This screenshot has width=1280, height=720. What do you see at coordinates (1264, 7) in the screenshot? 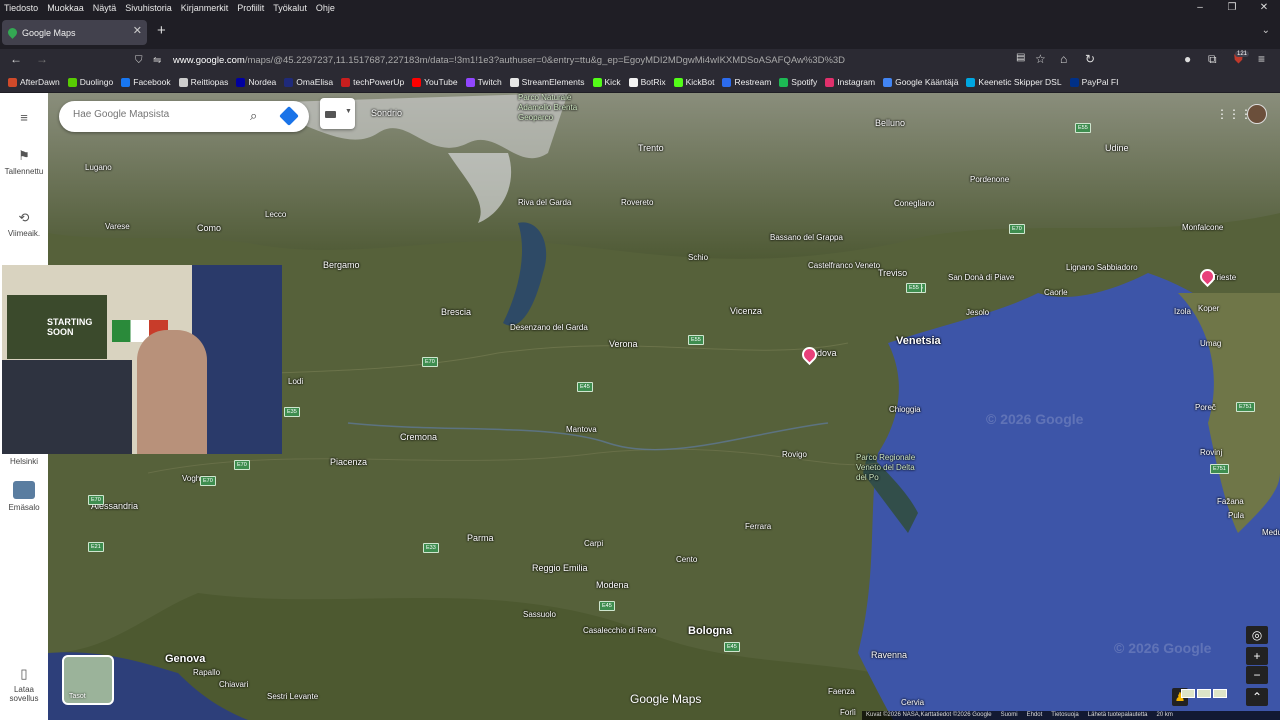
I see `close-window-button: ✕` at bounding box center [1264, 7].